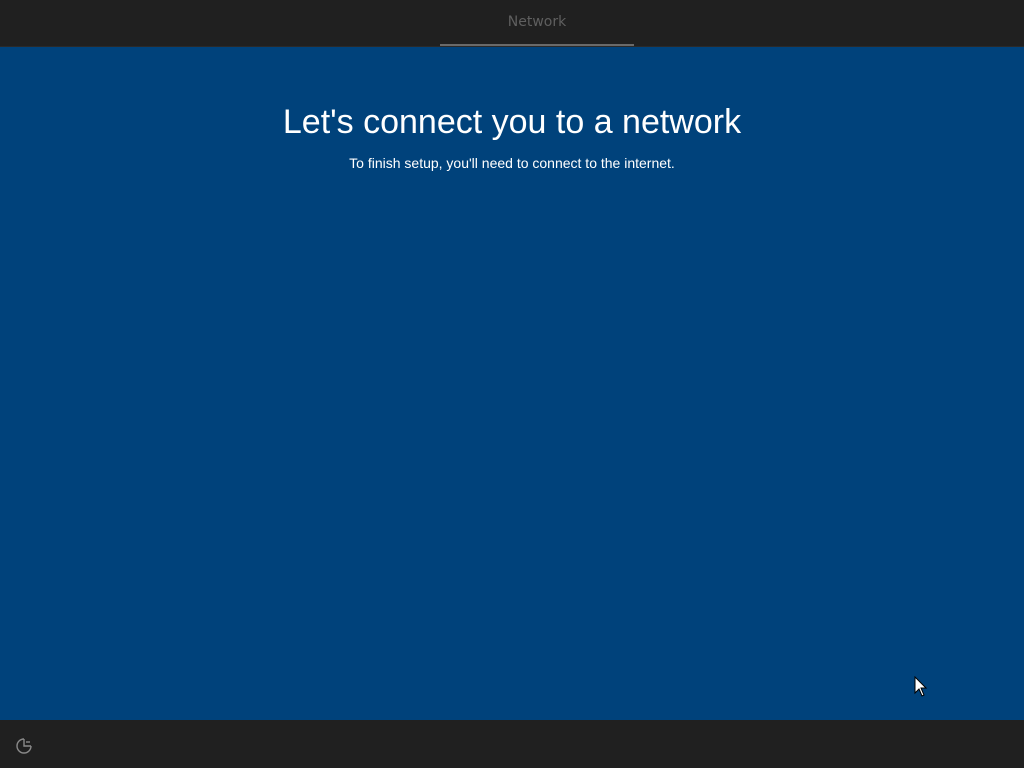 This screenshot has width=1024, height=768. What do you see at coordinates (921, 686) in the screenshot?
I see `mouse-cursor-icon` at bounding box center [921, 686].